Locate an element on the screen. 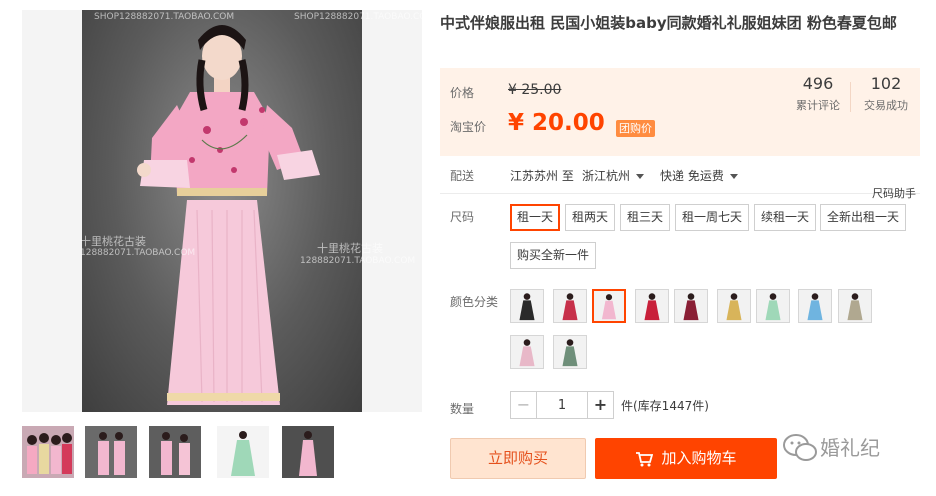 The width and height of the screenshot is (936, 496). size-option-7: 购买全新一件 is located at coordinates (553, 255).